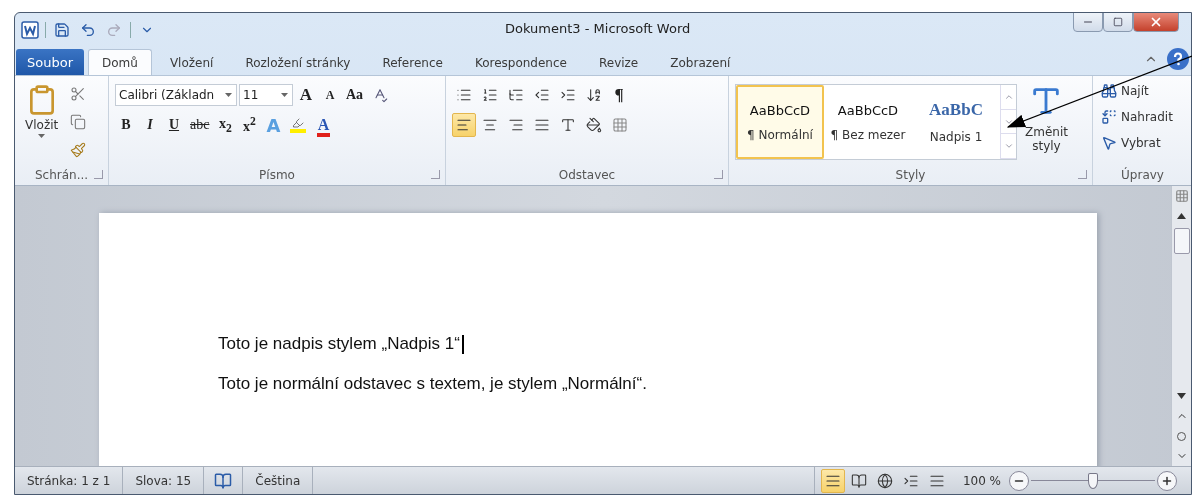  What do you see at coordinates (1137, 91) in the screenshot?
I see `find-button: Najít` at bounding box center [1137, 91].